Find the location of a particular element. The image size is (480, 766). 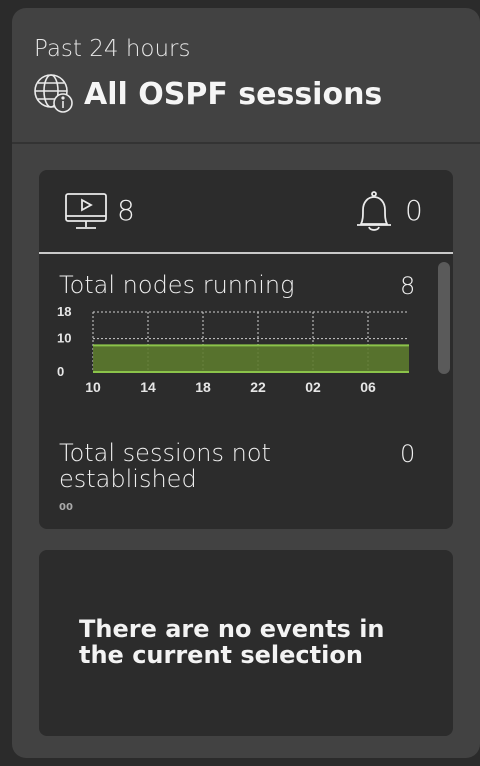

time-period-label: Past 24 hours is located at coordinates (112, 49).